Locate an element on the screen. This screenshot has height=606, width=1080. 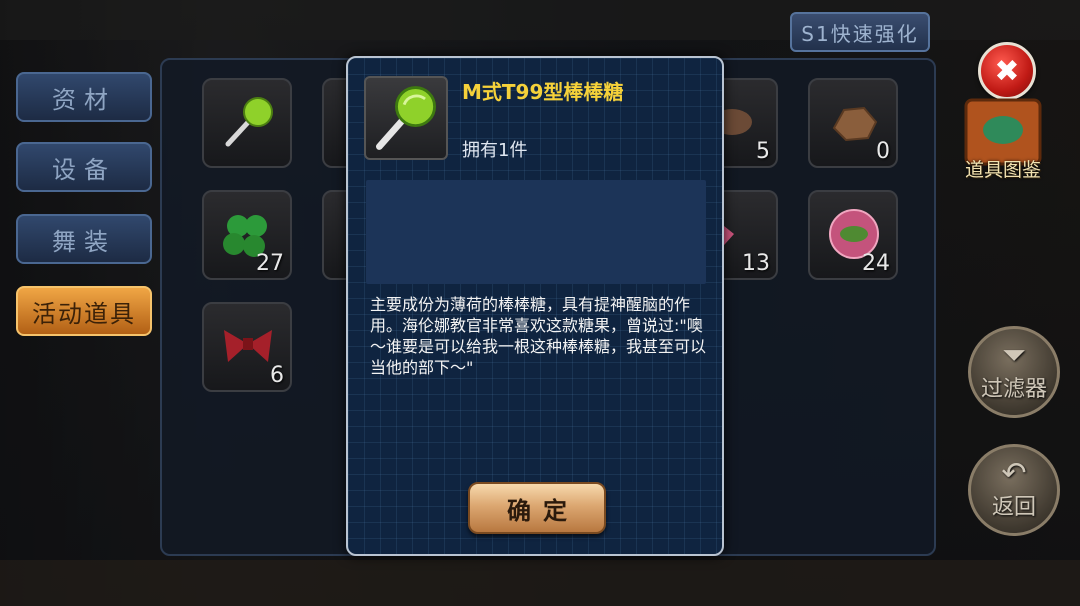
back-label: 返回 is located at coordinates (1013, 507).